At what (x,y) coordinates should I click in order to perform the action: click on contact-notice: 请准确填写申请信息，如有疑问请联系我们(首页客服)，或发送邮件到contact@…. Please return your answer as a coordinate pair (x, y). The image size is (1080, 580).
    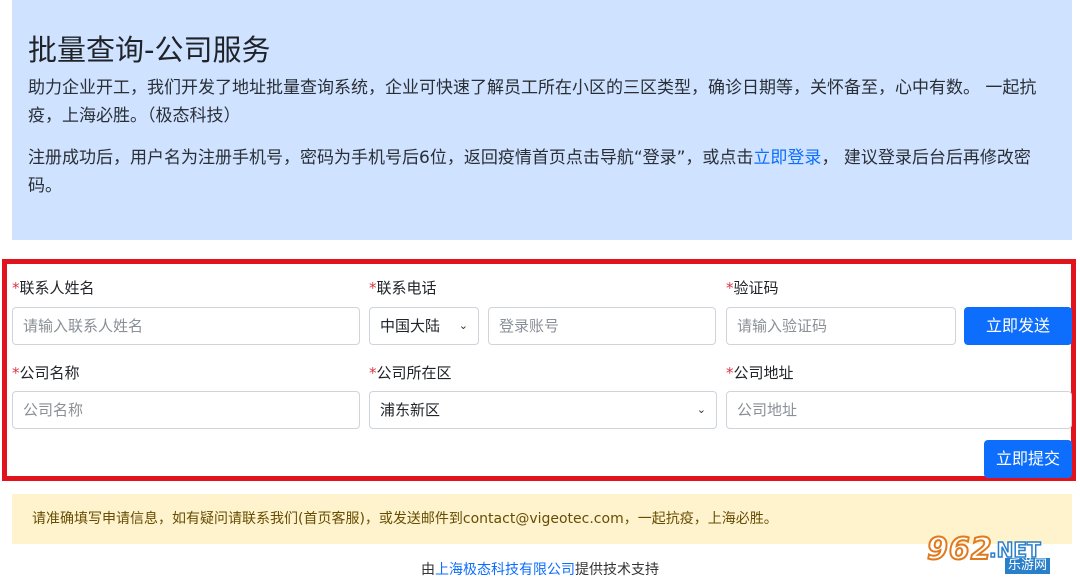
    Looking at the image, I should click on (542, 519).